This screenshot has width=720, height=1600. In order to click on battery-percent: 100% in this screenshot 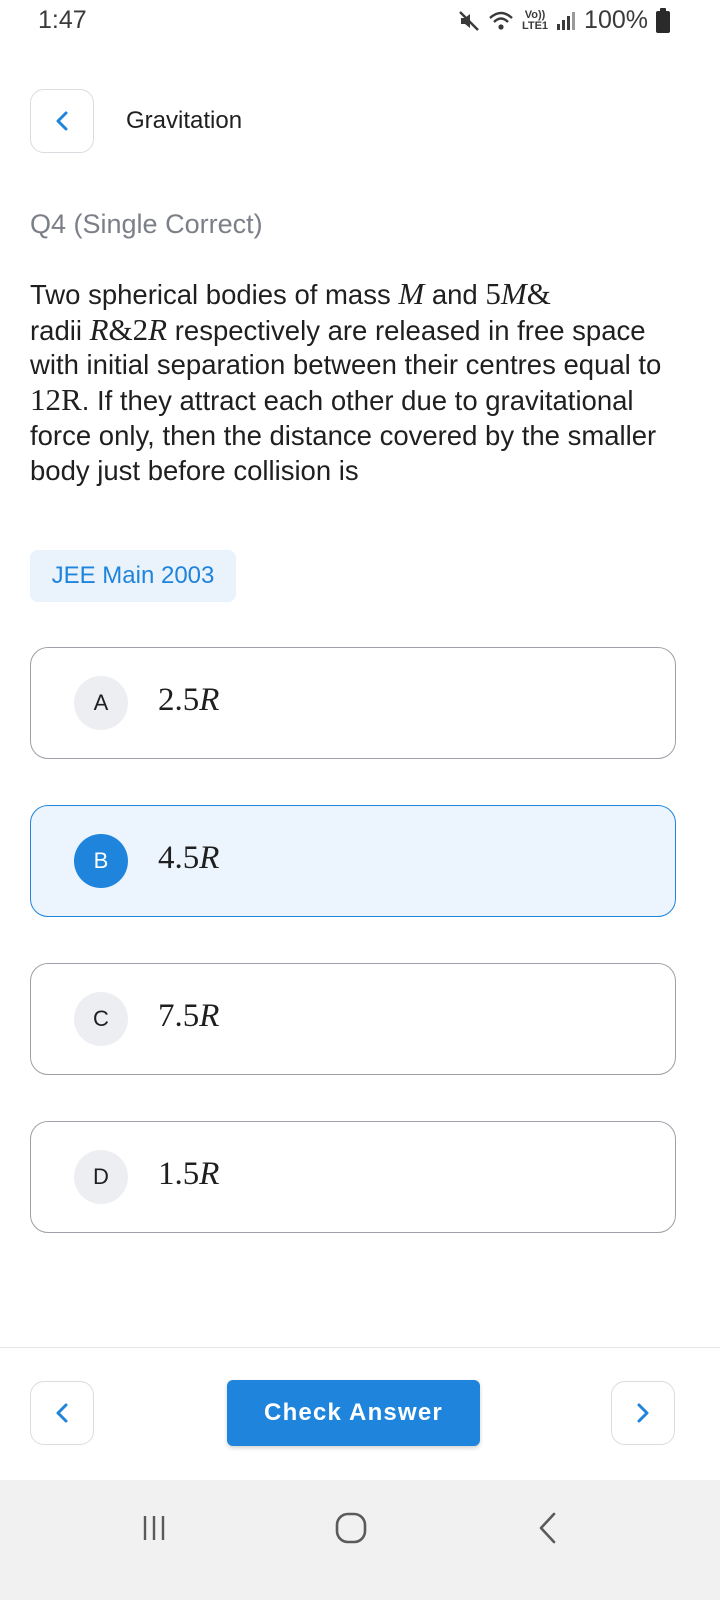, I will do `click(616, 20)`.